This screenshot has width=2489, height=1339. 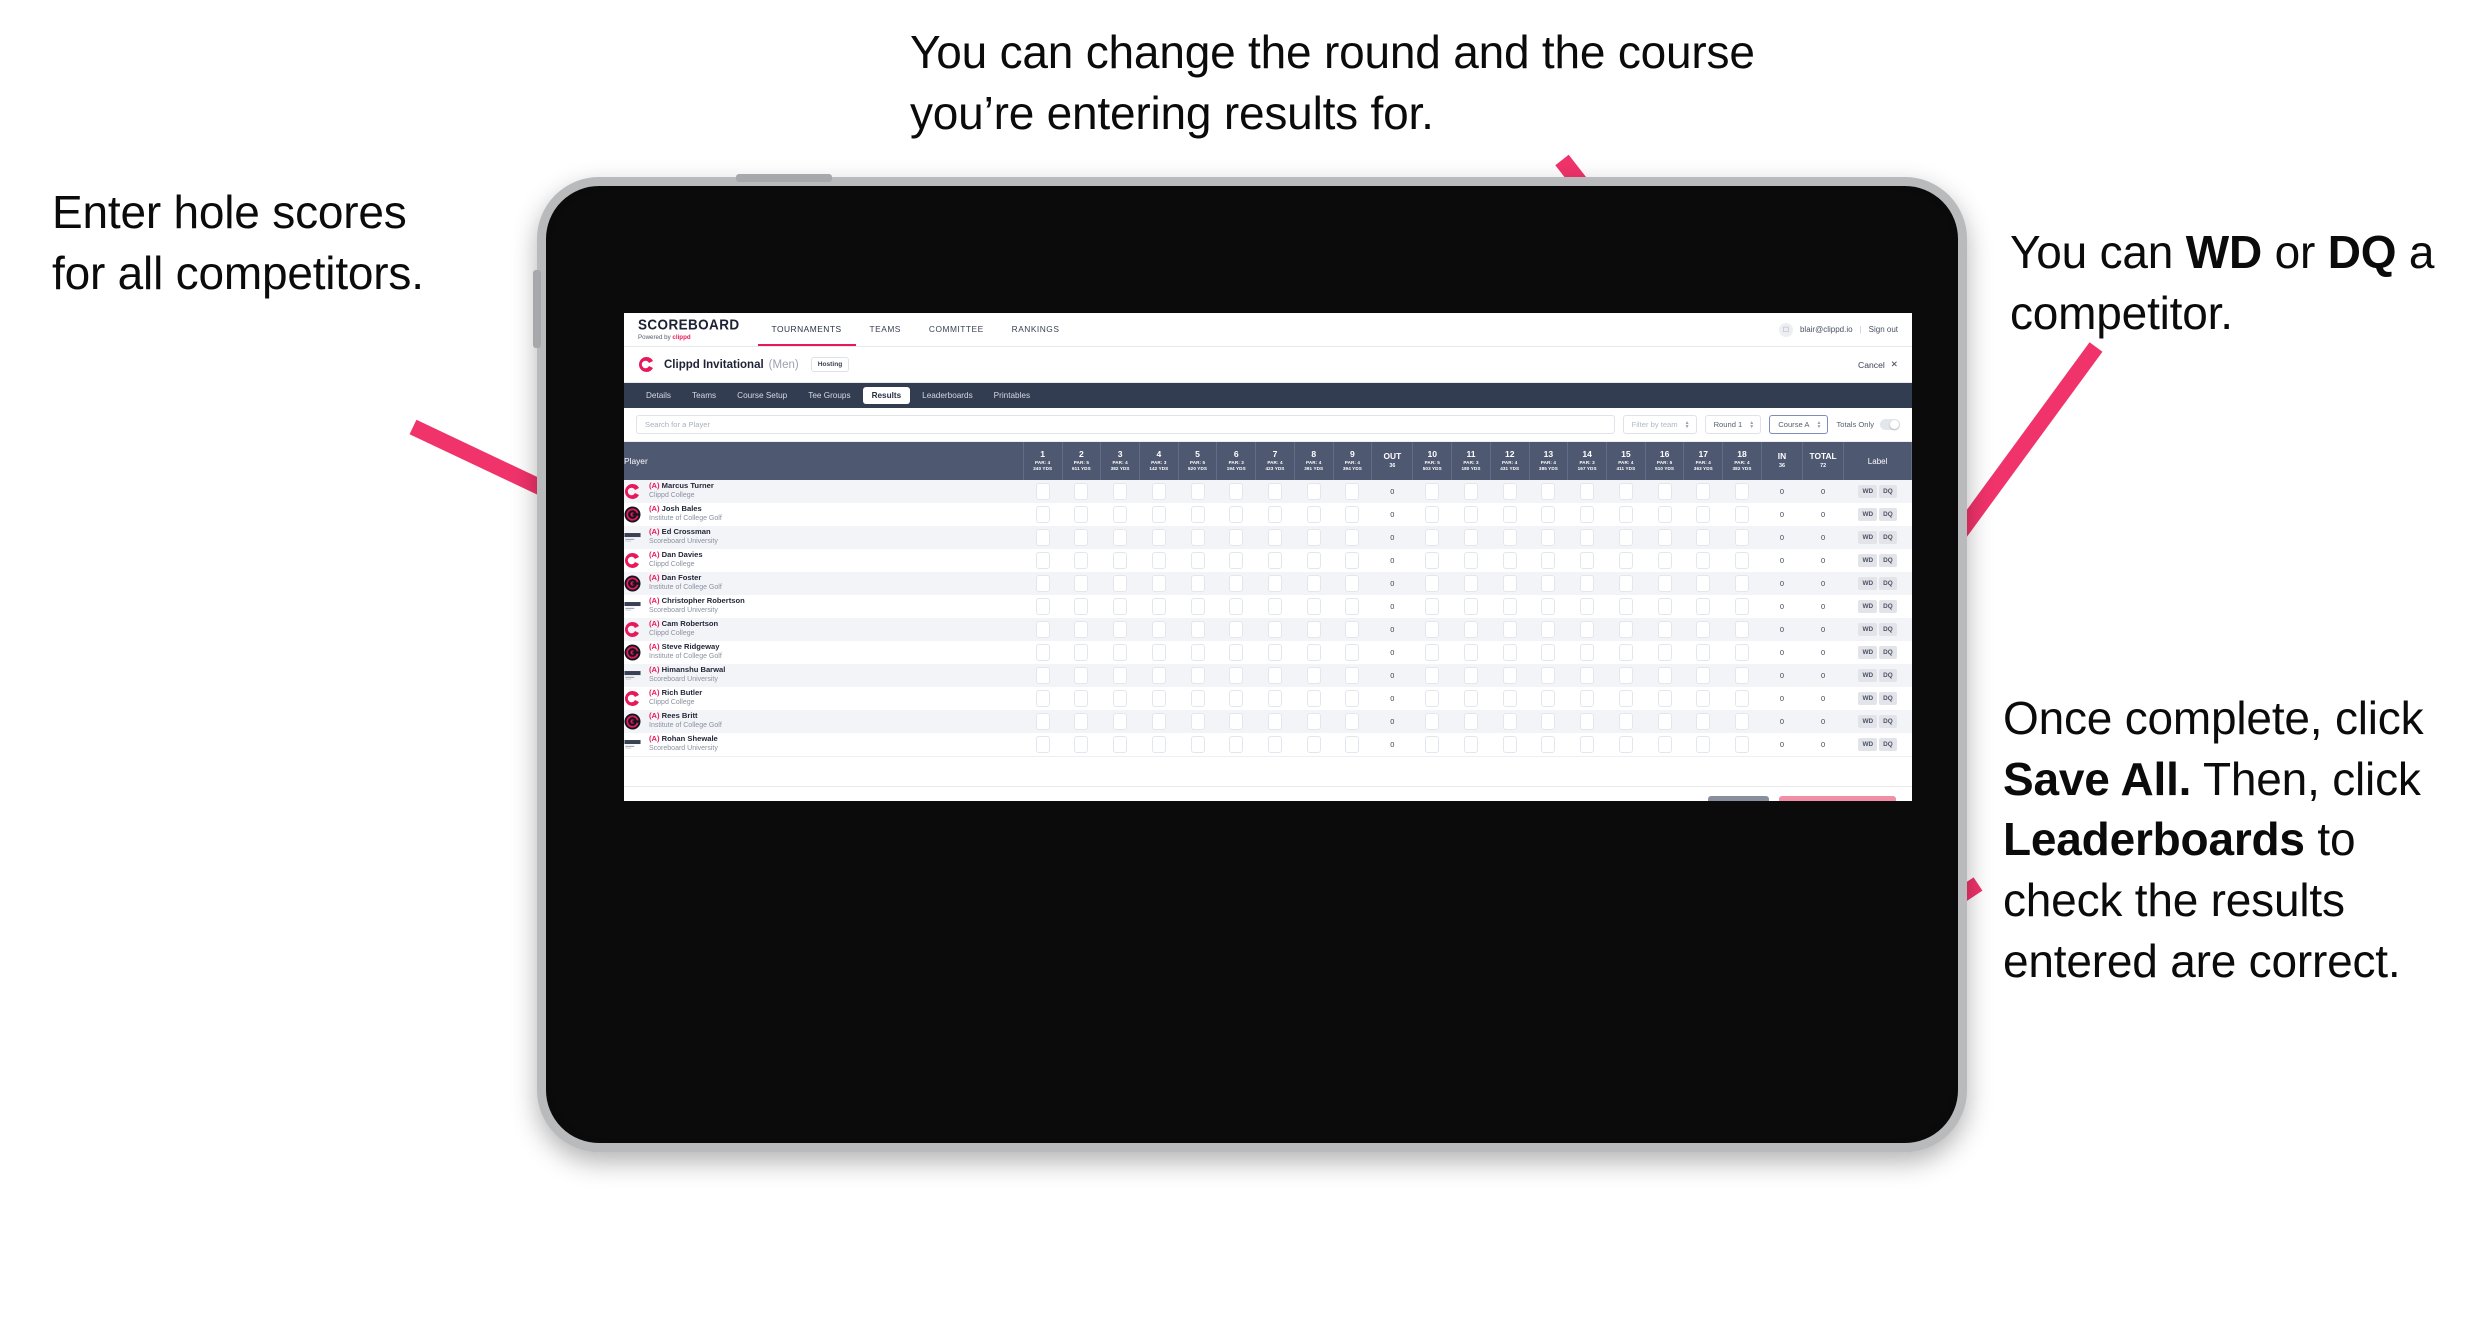 What do you see at coordinates (956, 329) in the screenshot?
I see `nav-committee: COMMITTEE` at bounding box center [956, 329].